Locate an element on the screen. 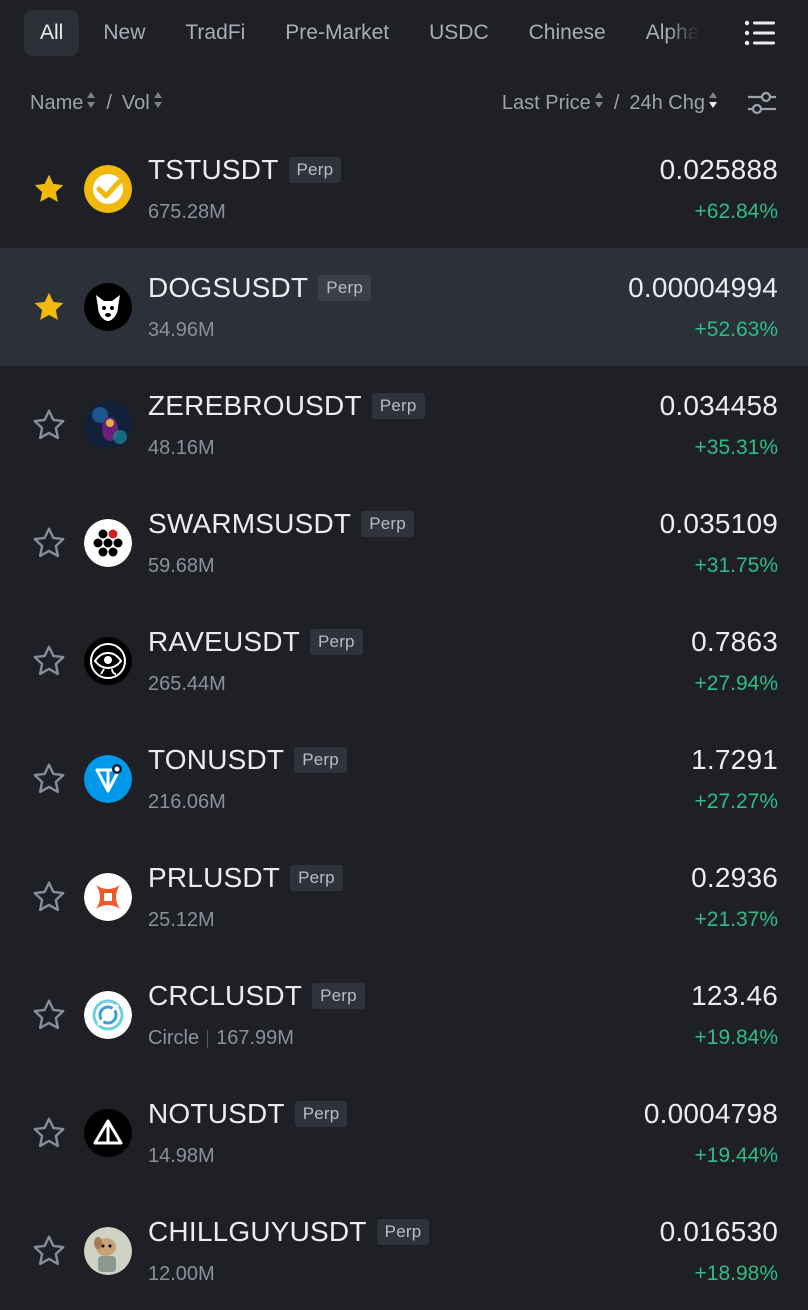 Image resolution: width=808 pixels, height=1310 pixels. tab-usdc: USDC is located at coordinates (459, 33).